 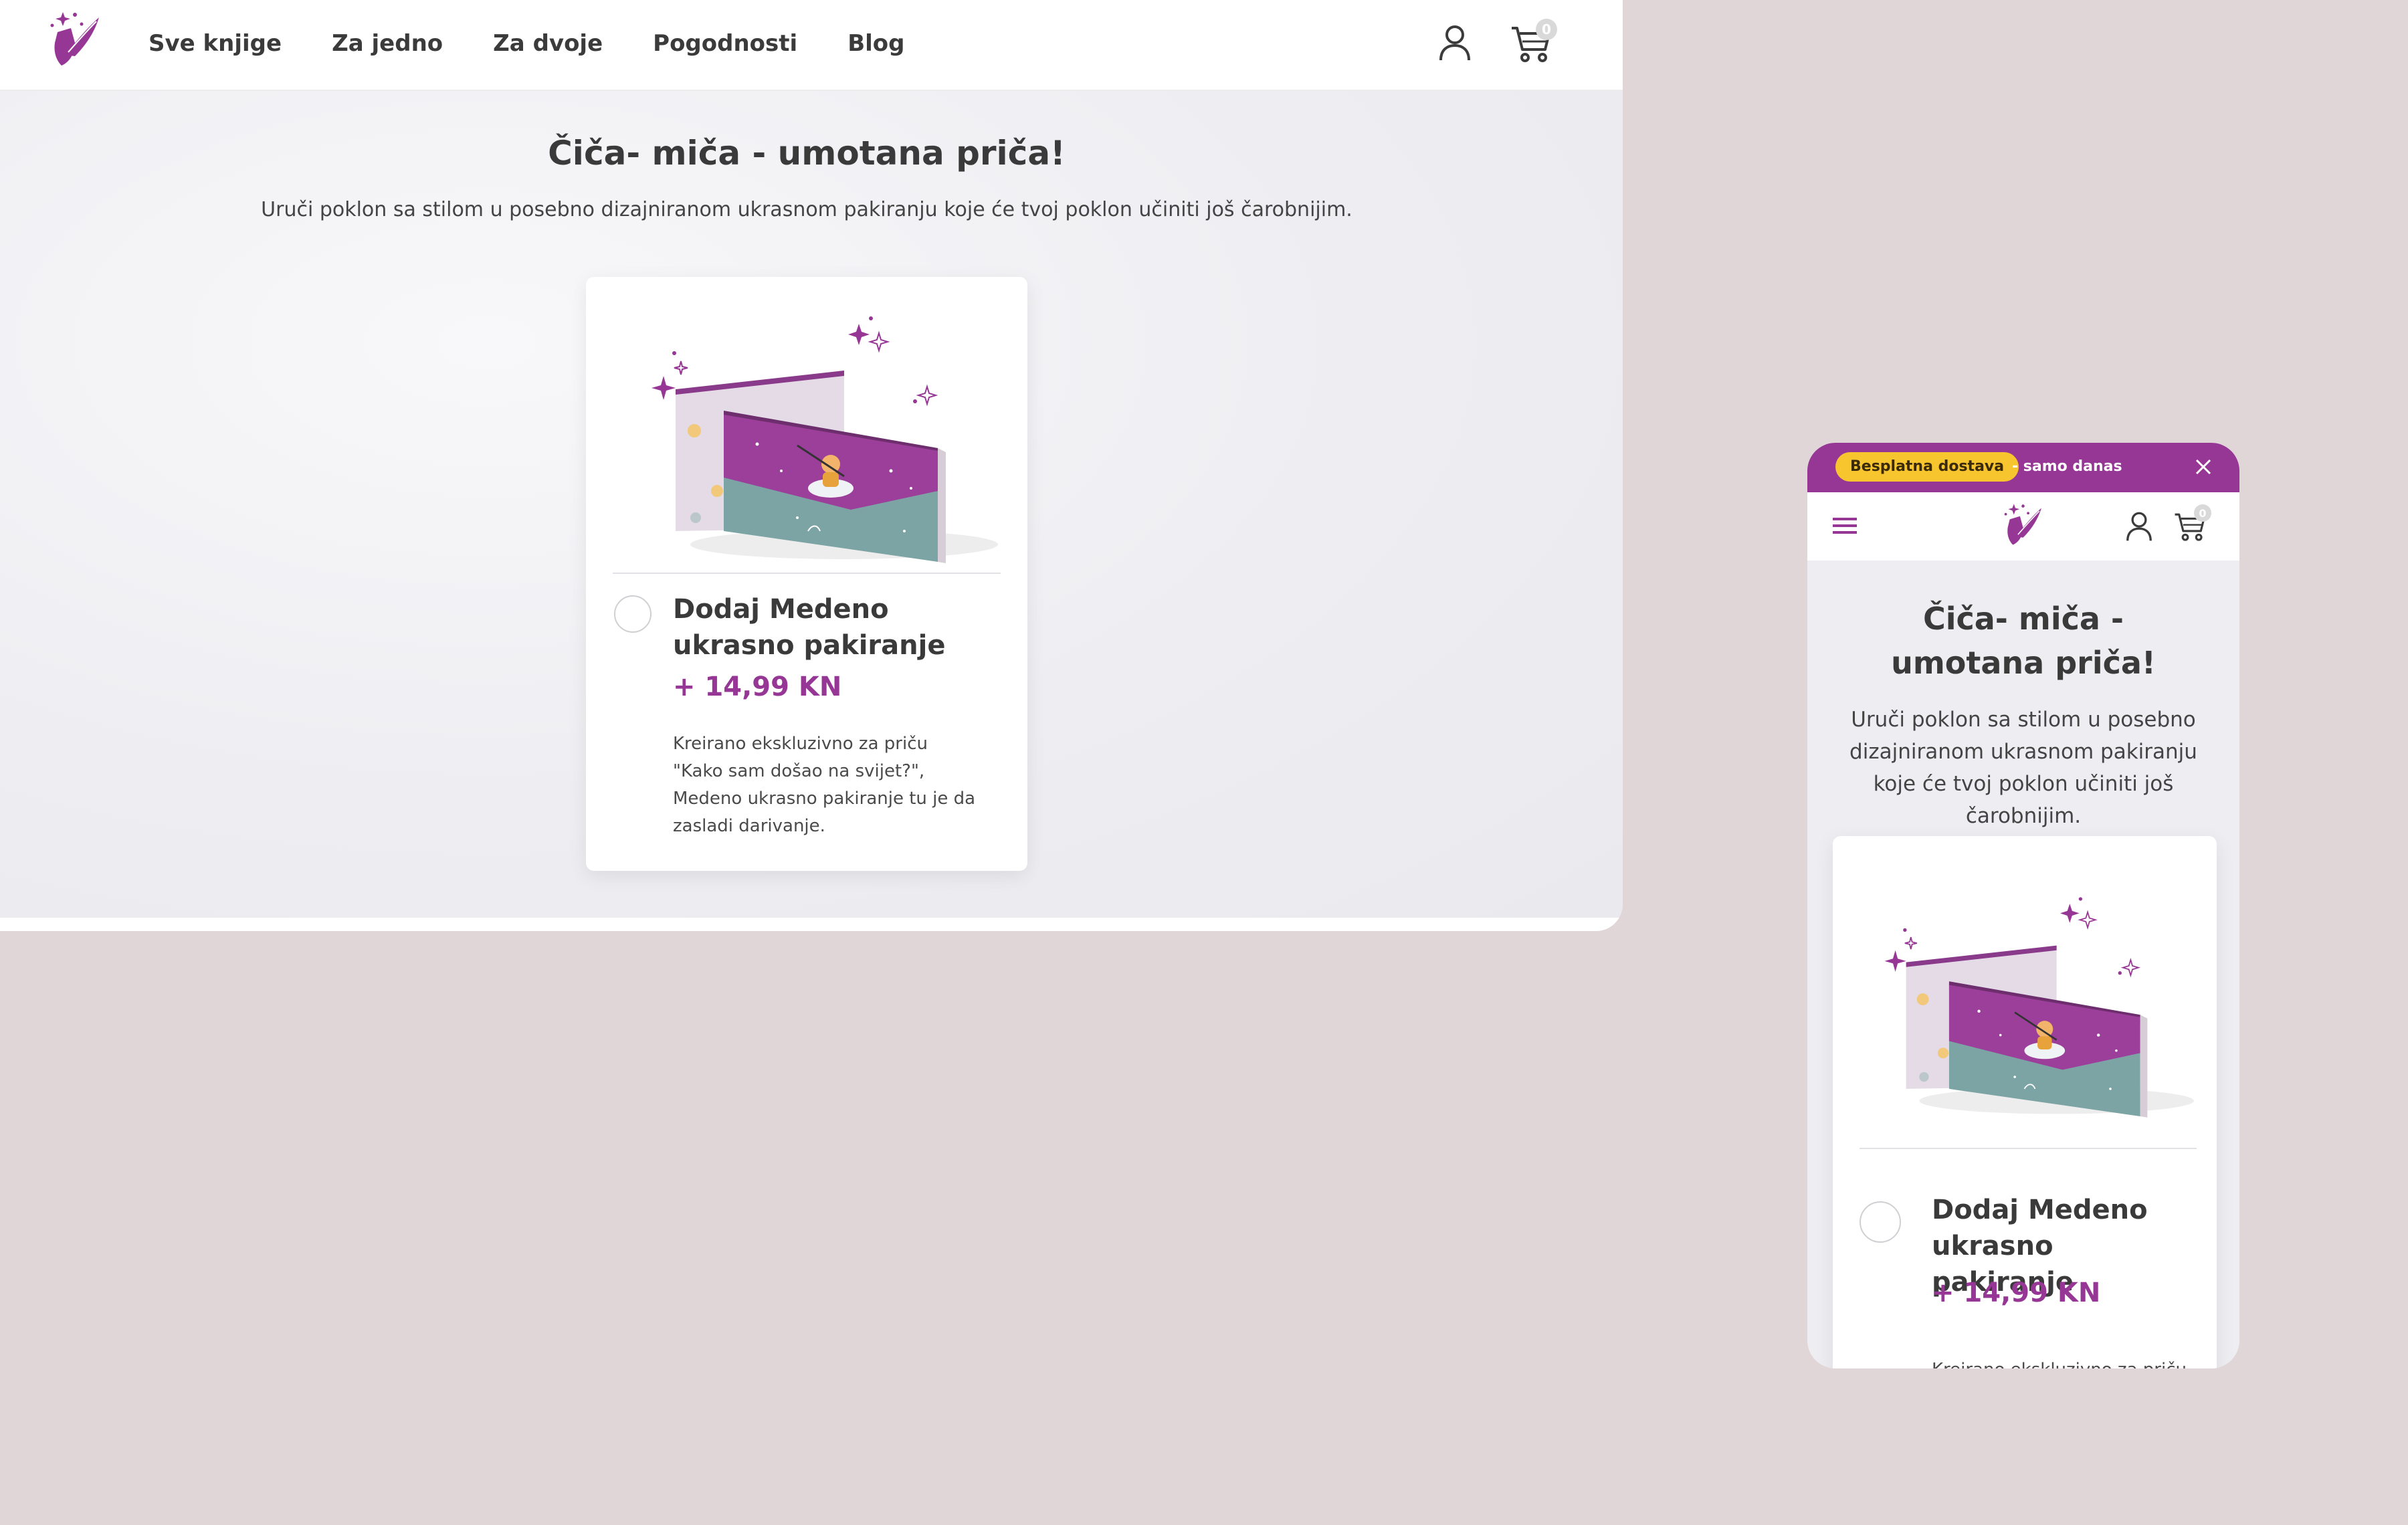 I want to click on promo-bar: Besplatna dostava - samo danas, so click(x=2023, y=467).